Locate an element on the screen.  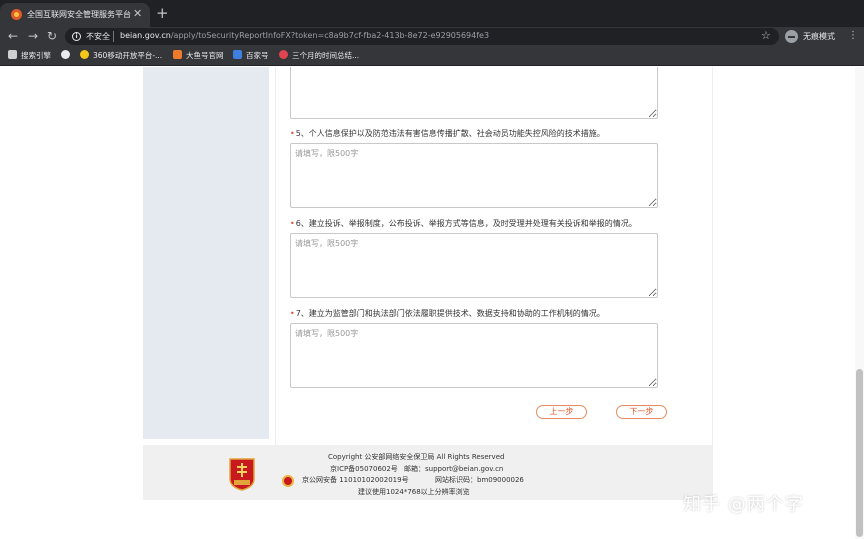
footer-resolution-note: 建议使用1024*768以上分辨率浏览 is located at coordinates (414, 492).